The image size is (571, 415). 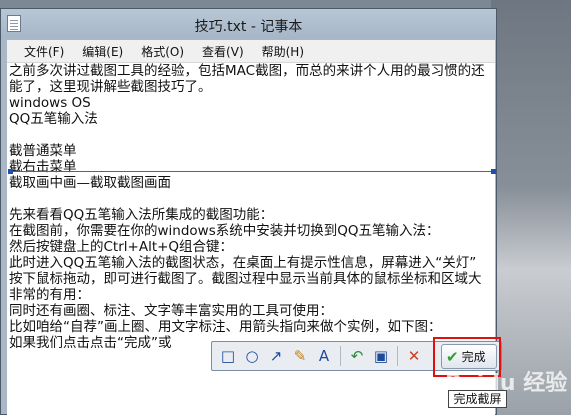 I want to click on title-bar: 技巧.txt - 记事本, so click(x=248, y=24).